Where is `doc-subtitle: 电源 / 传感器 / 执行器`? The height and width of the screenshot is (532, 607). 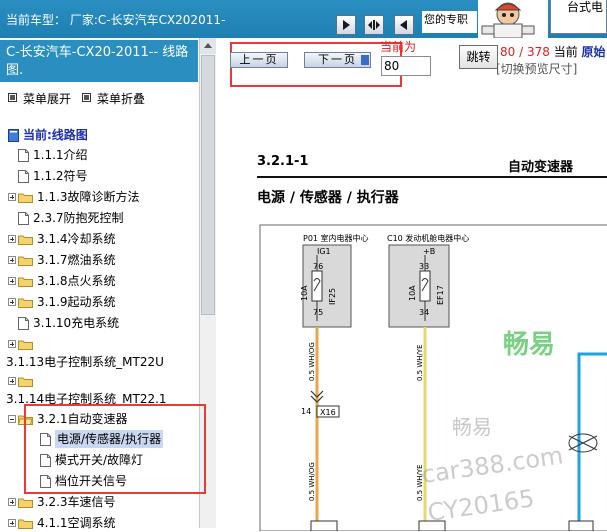 doc-subtitle: 电源 / 传感器 / 执行器 is located at coordinates (328, 198).